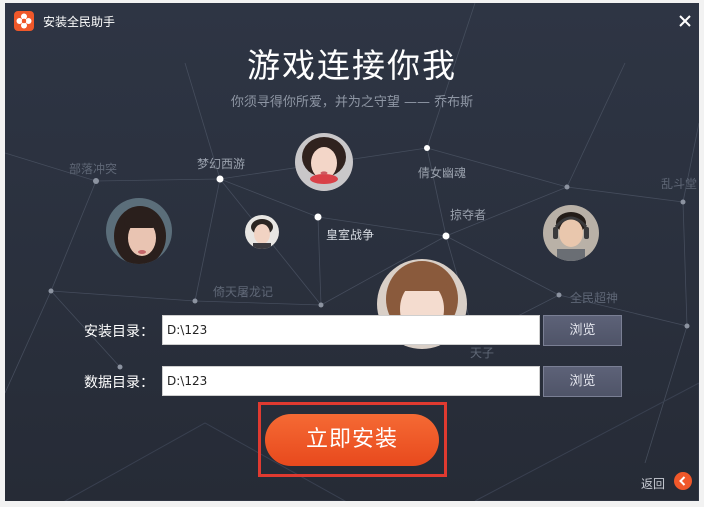 This screenshot has height=507, width=704. I want to click on game-label: 乱斗堂, so click(679, 184).